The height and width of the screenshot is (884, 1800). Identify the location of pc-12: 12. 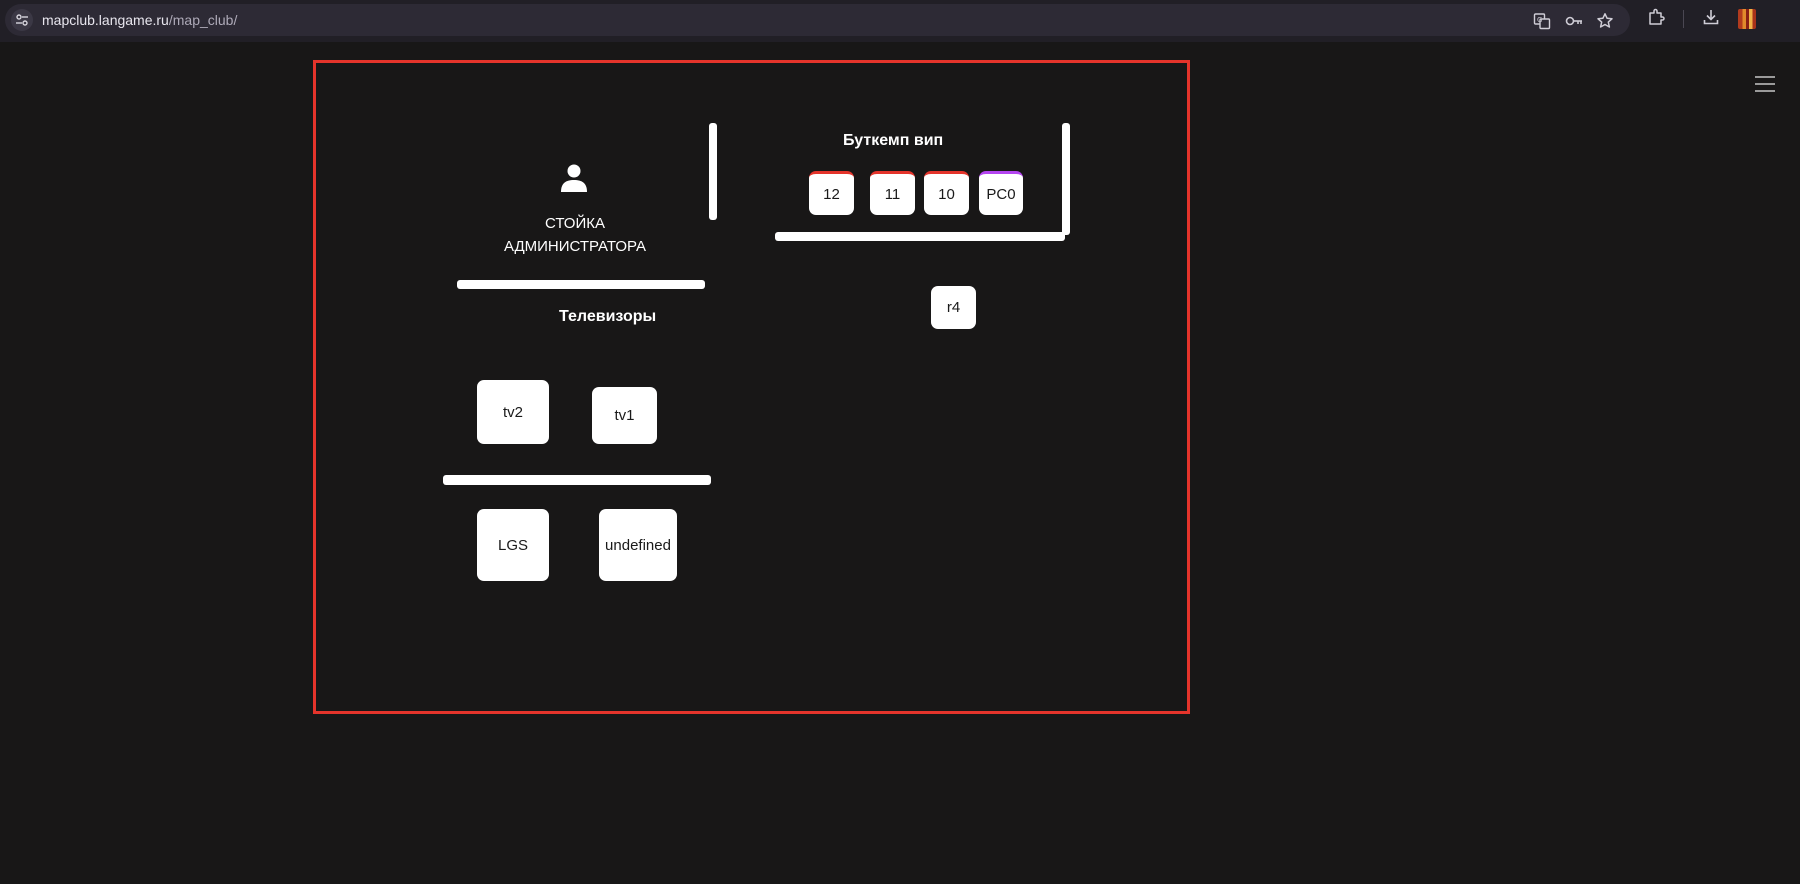
(831, 193).